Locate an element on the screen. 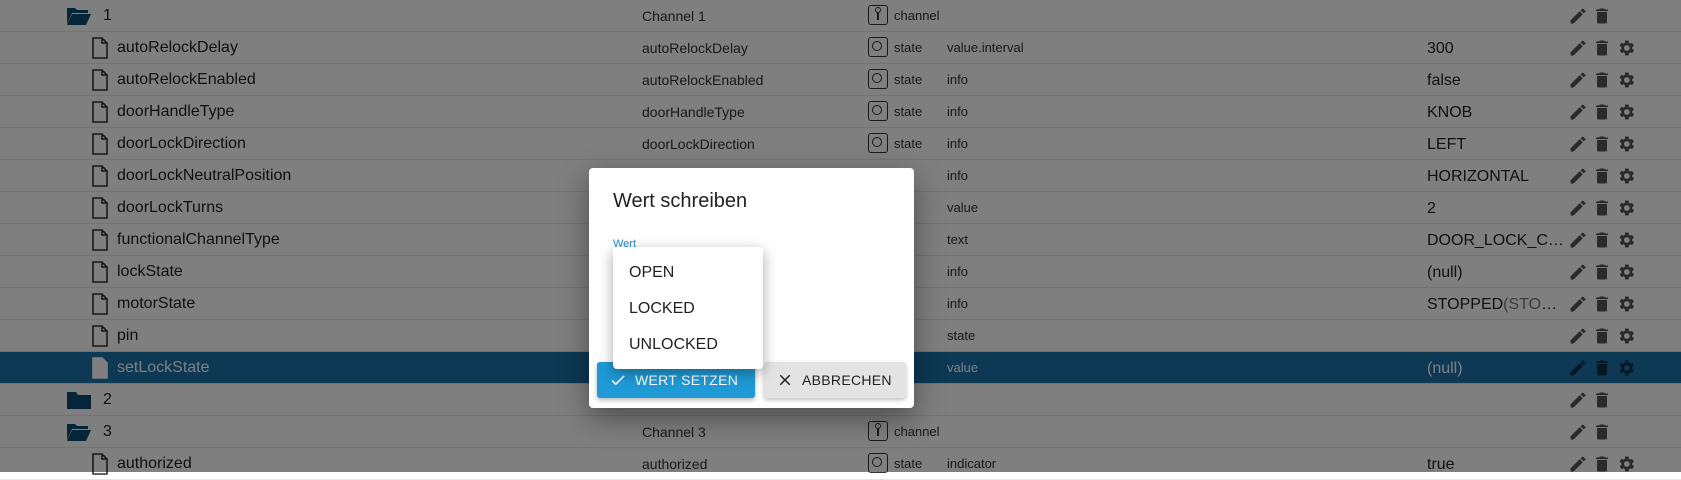  option-open: OPEN is located at coordinates (688, 273).